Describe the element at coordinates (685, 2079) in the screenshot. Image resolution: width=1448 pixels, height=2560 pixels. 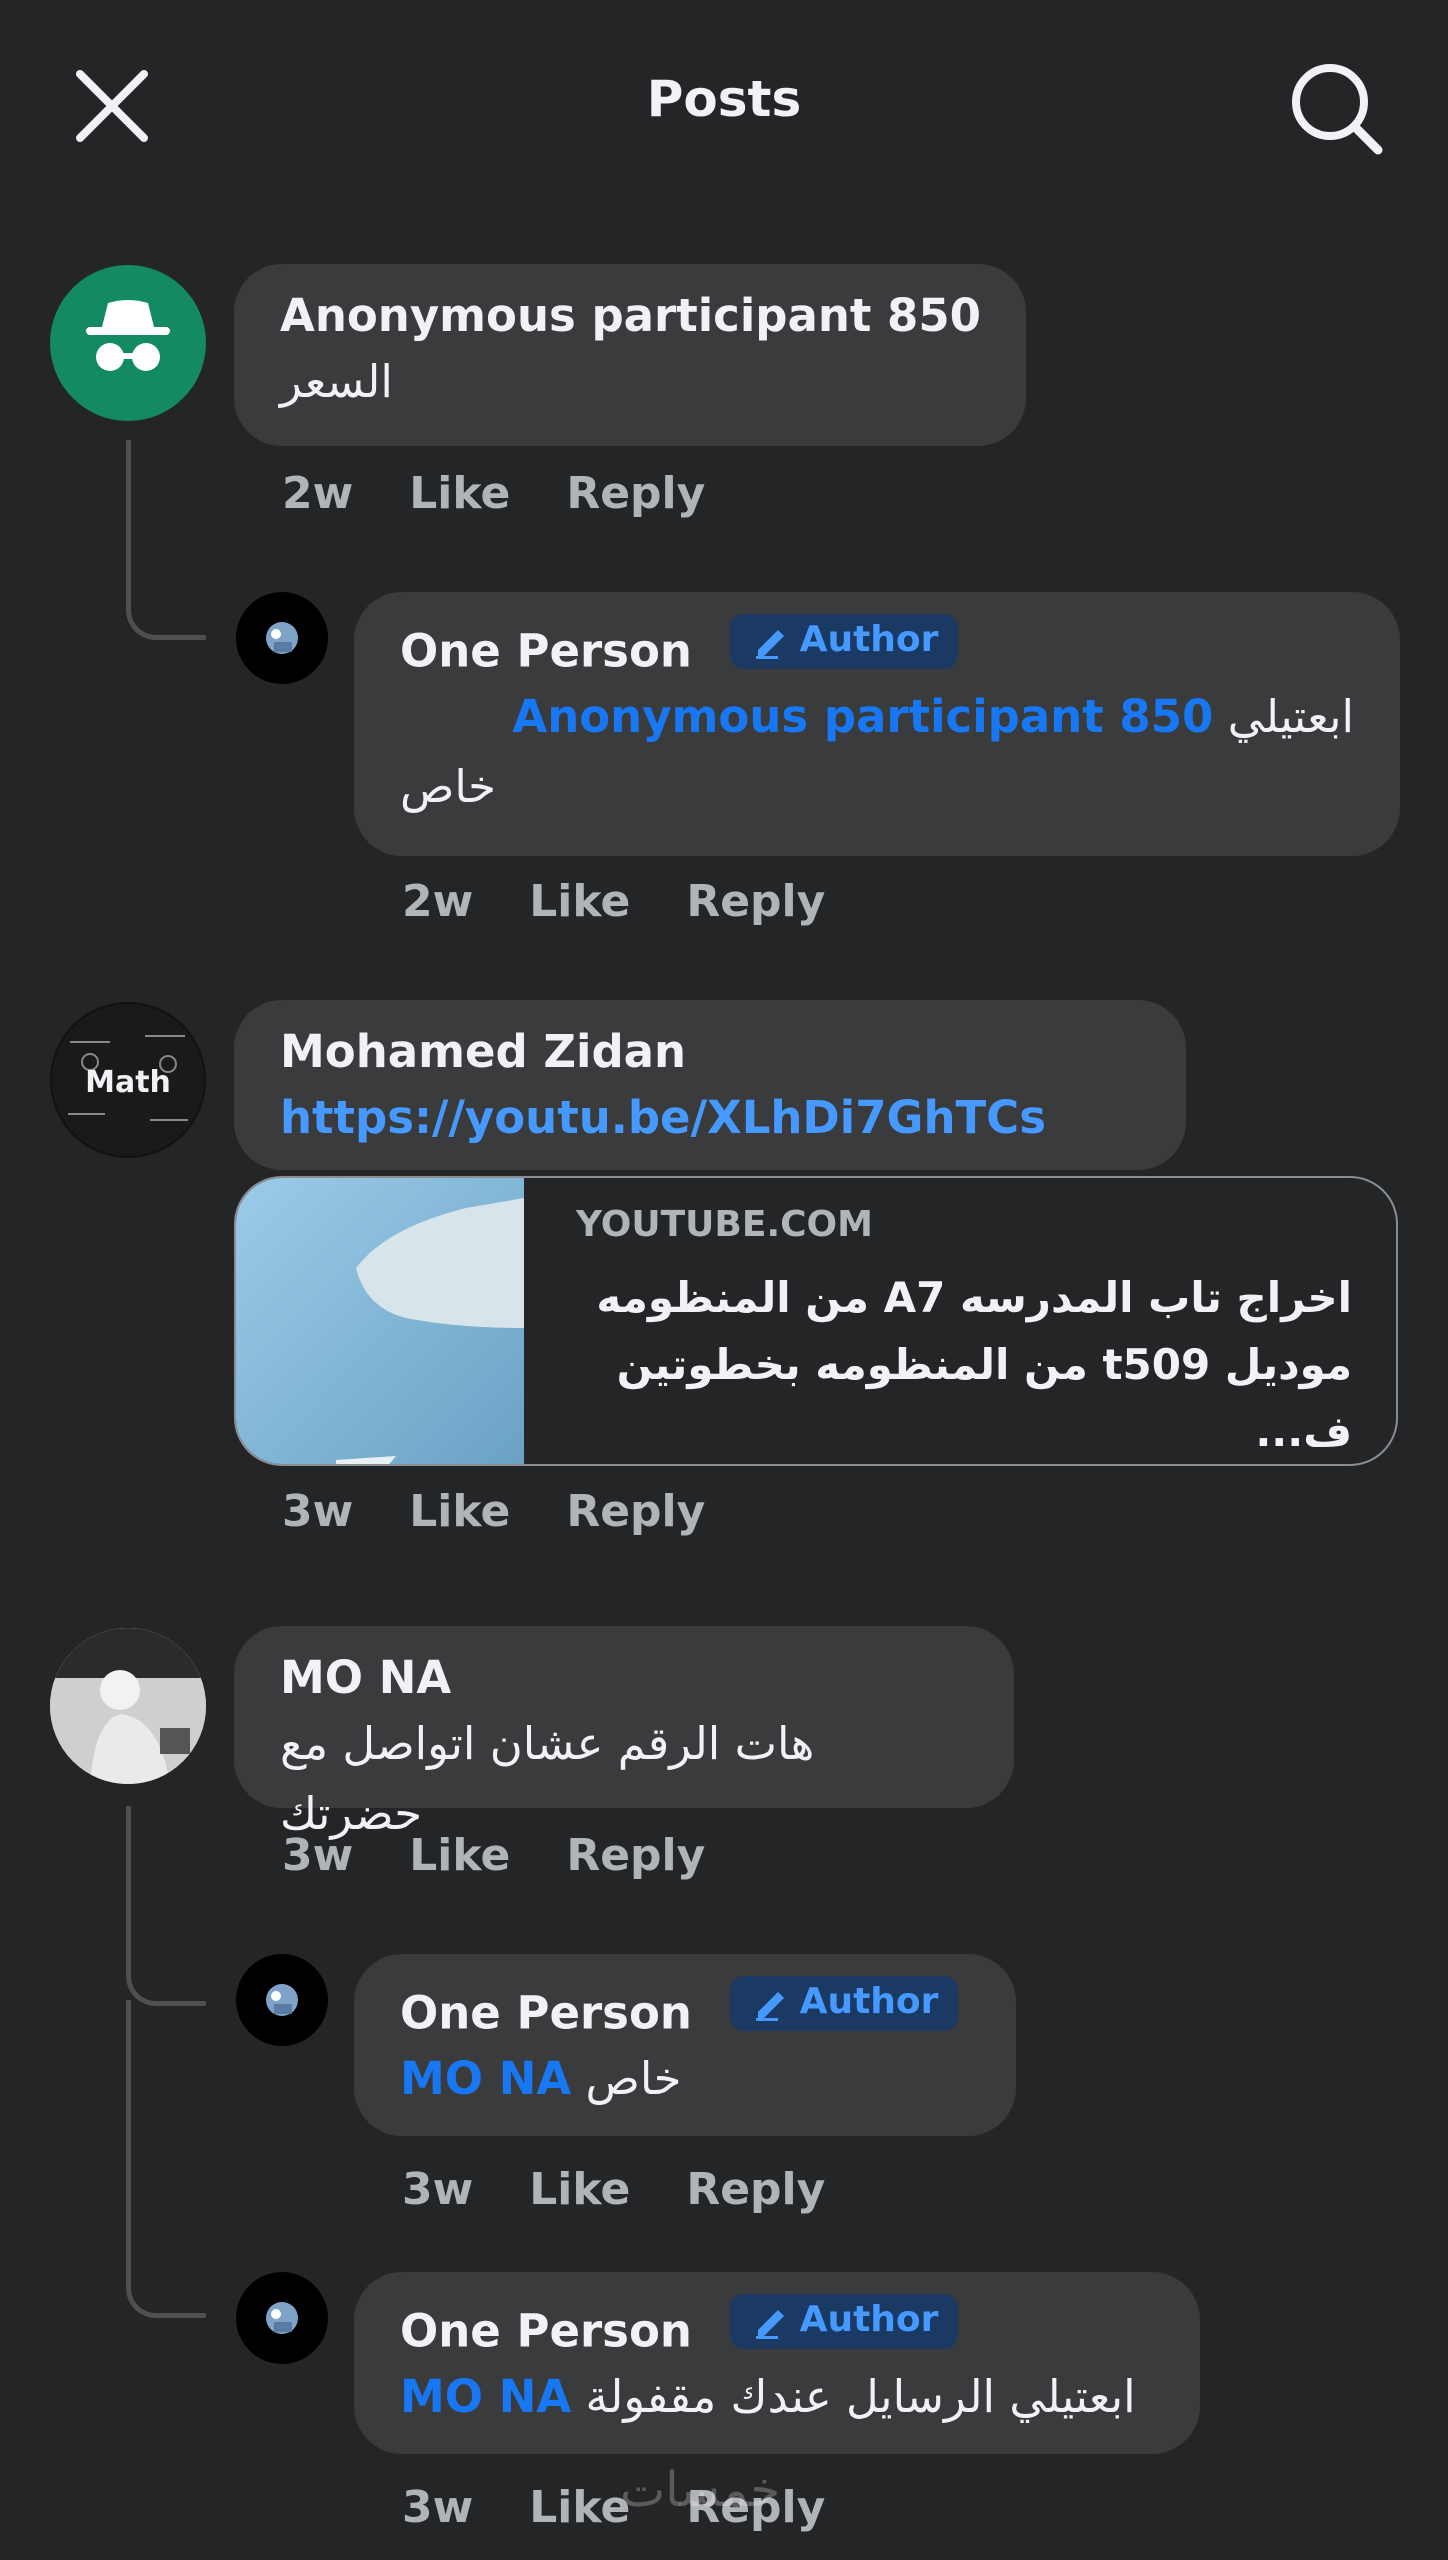
I see `comment-text: MO NA خاص` at that location.